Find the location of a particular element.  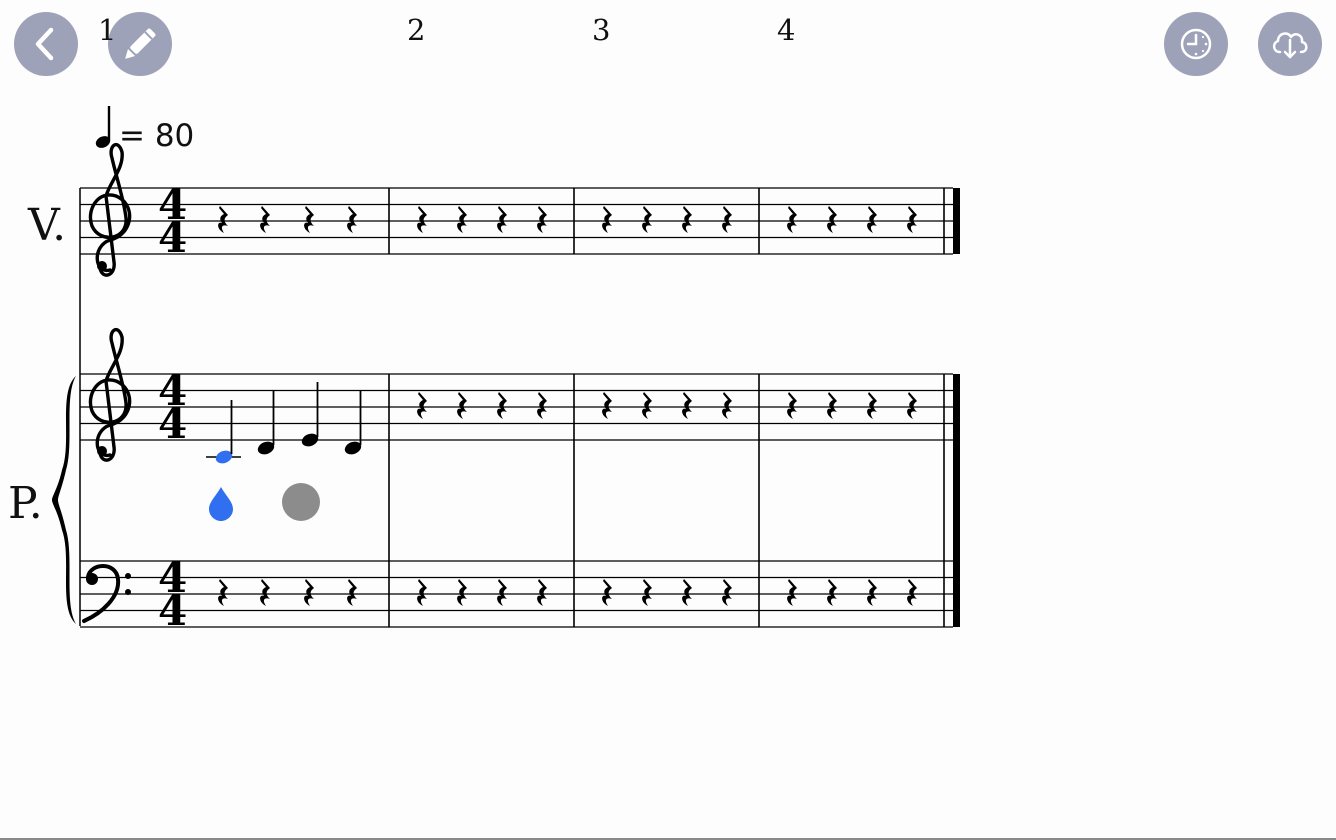

piano-label: P. is located at coordinates (25, 503).